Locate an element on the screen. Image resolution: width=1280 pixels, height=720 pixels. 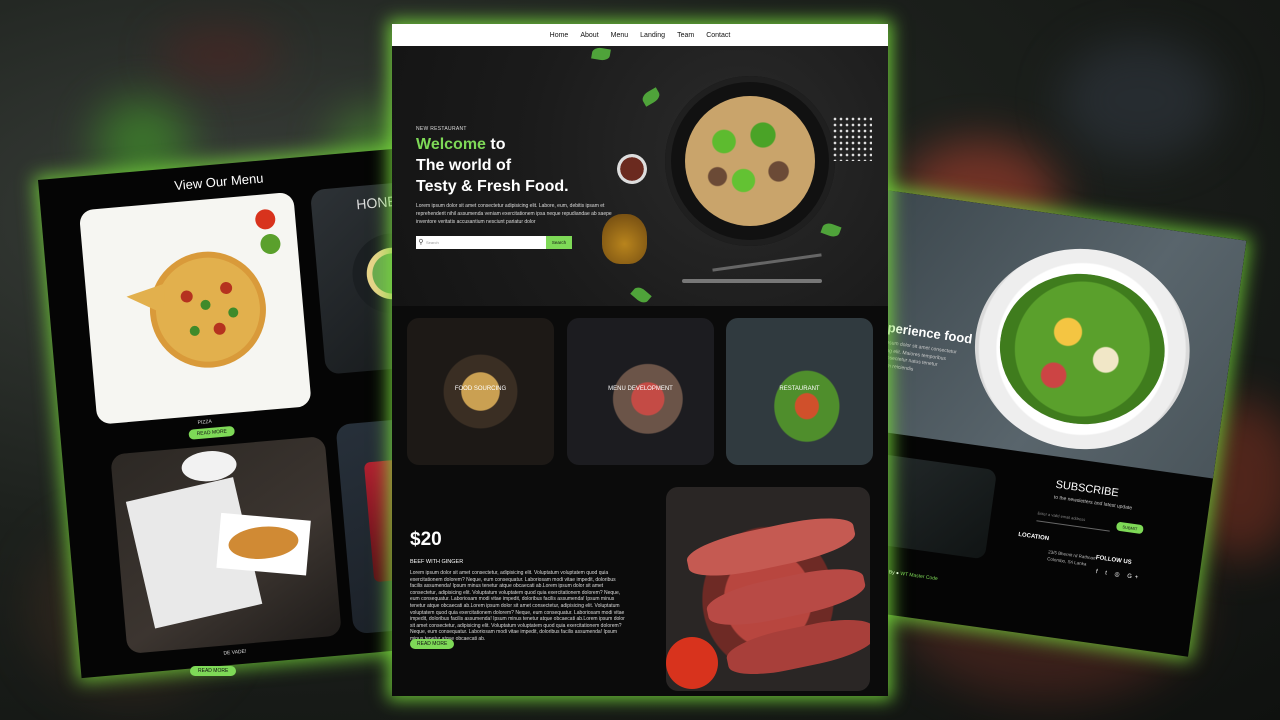
category-menu-development: MENU DEVELOPMENT is located at coordinates (640, 391).